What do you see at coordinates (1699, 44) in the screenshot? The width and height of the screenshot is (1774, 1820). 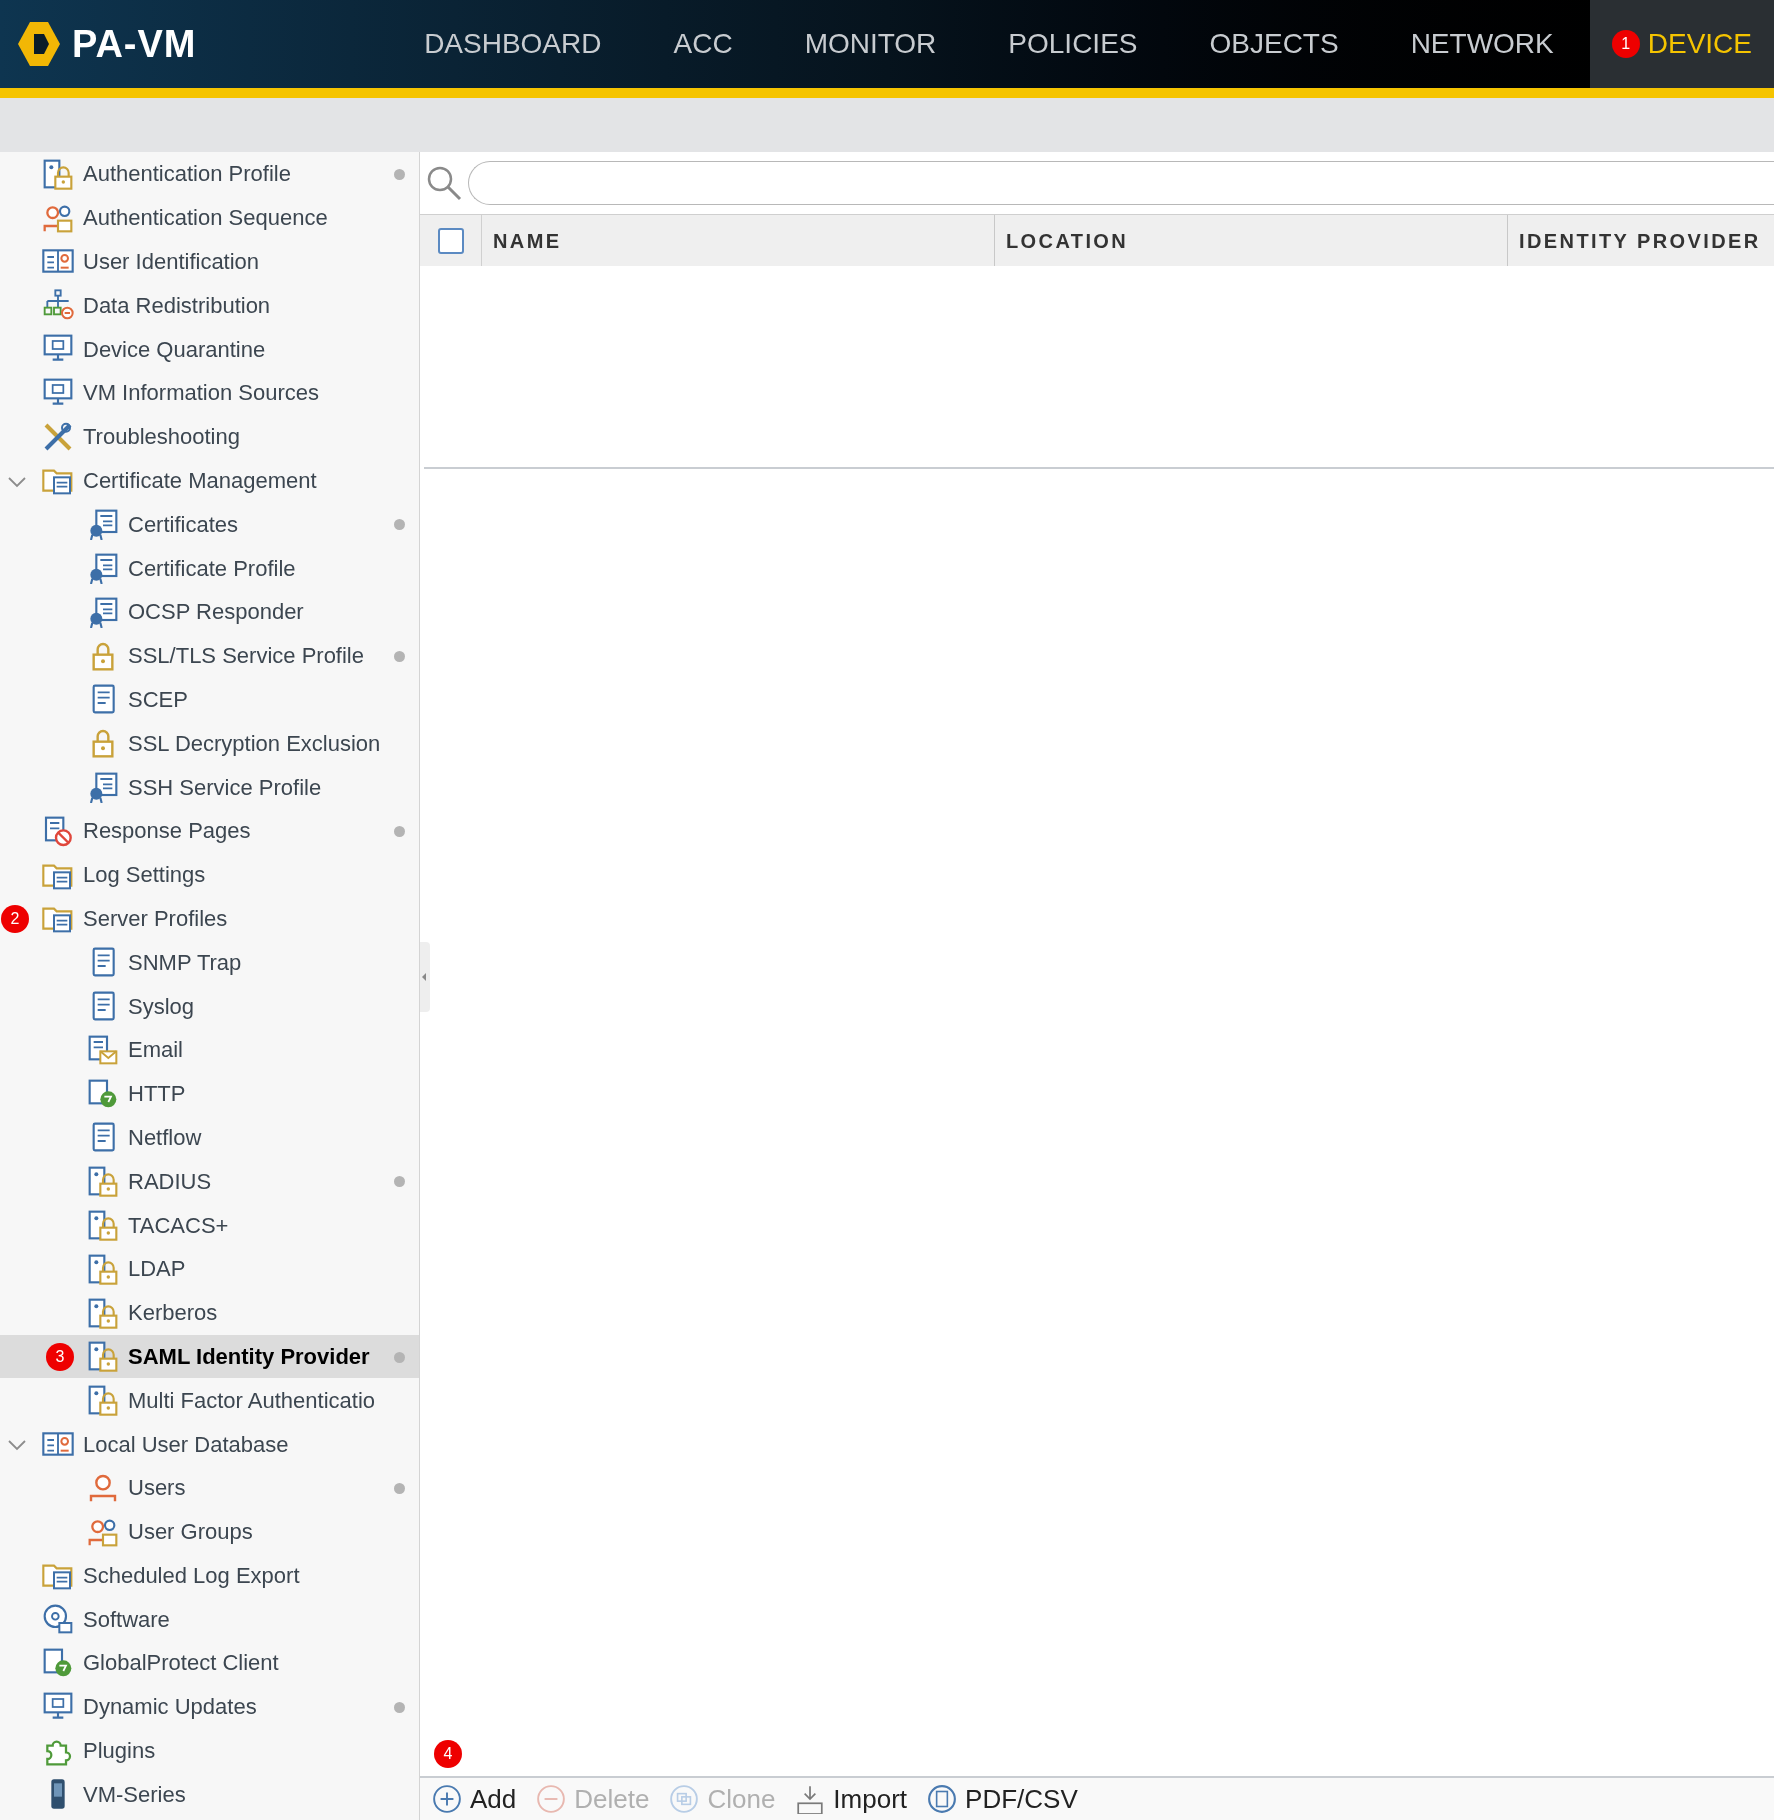 I see `tab-label: DEVICE` at bounding box center [1699, 44].